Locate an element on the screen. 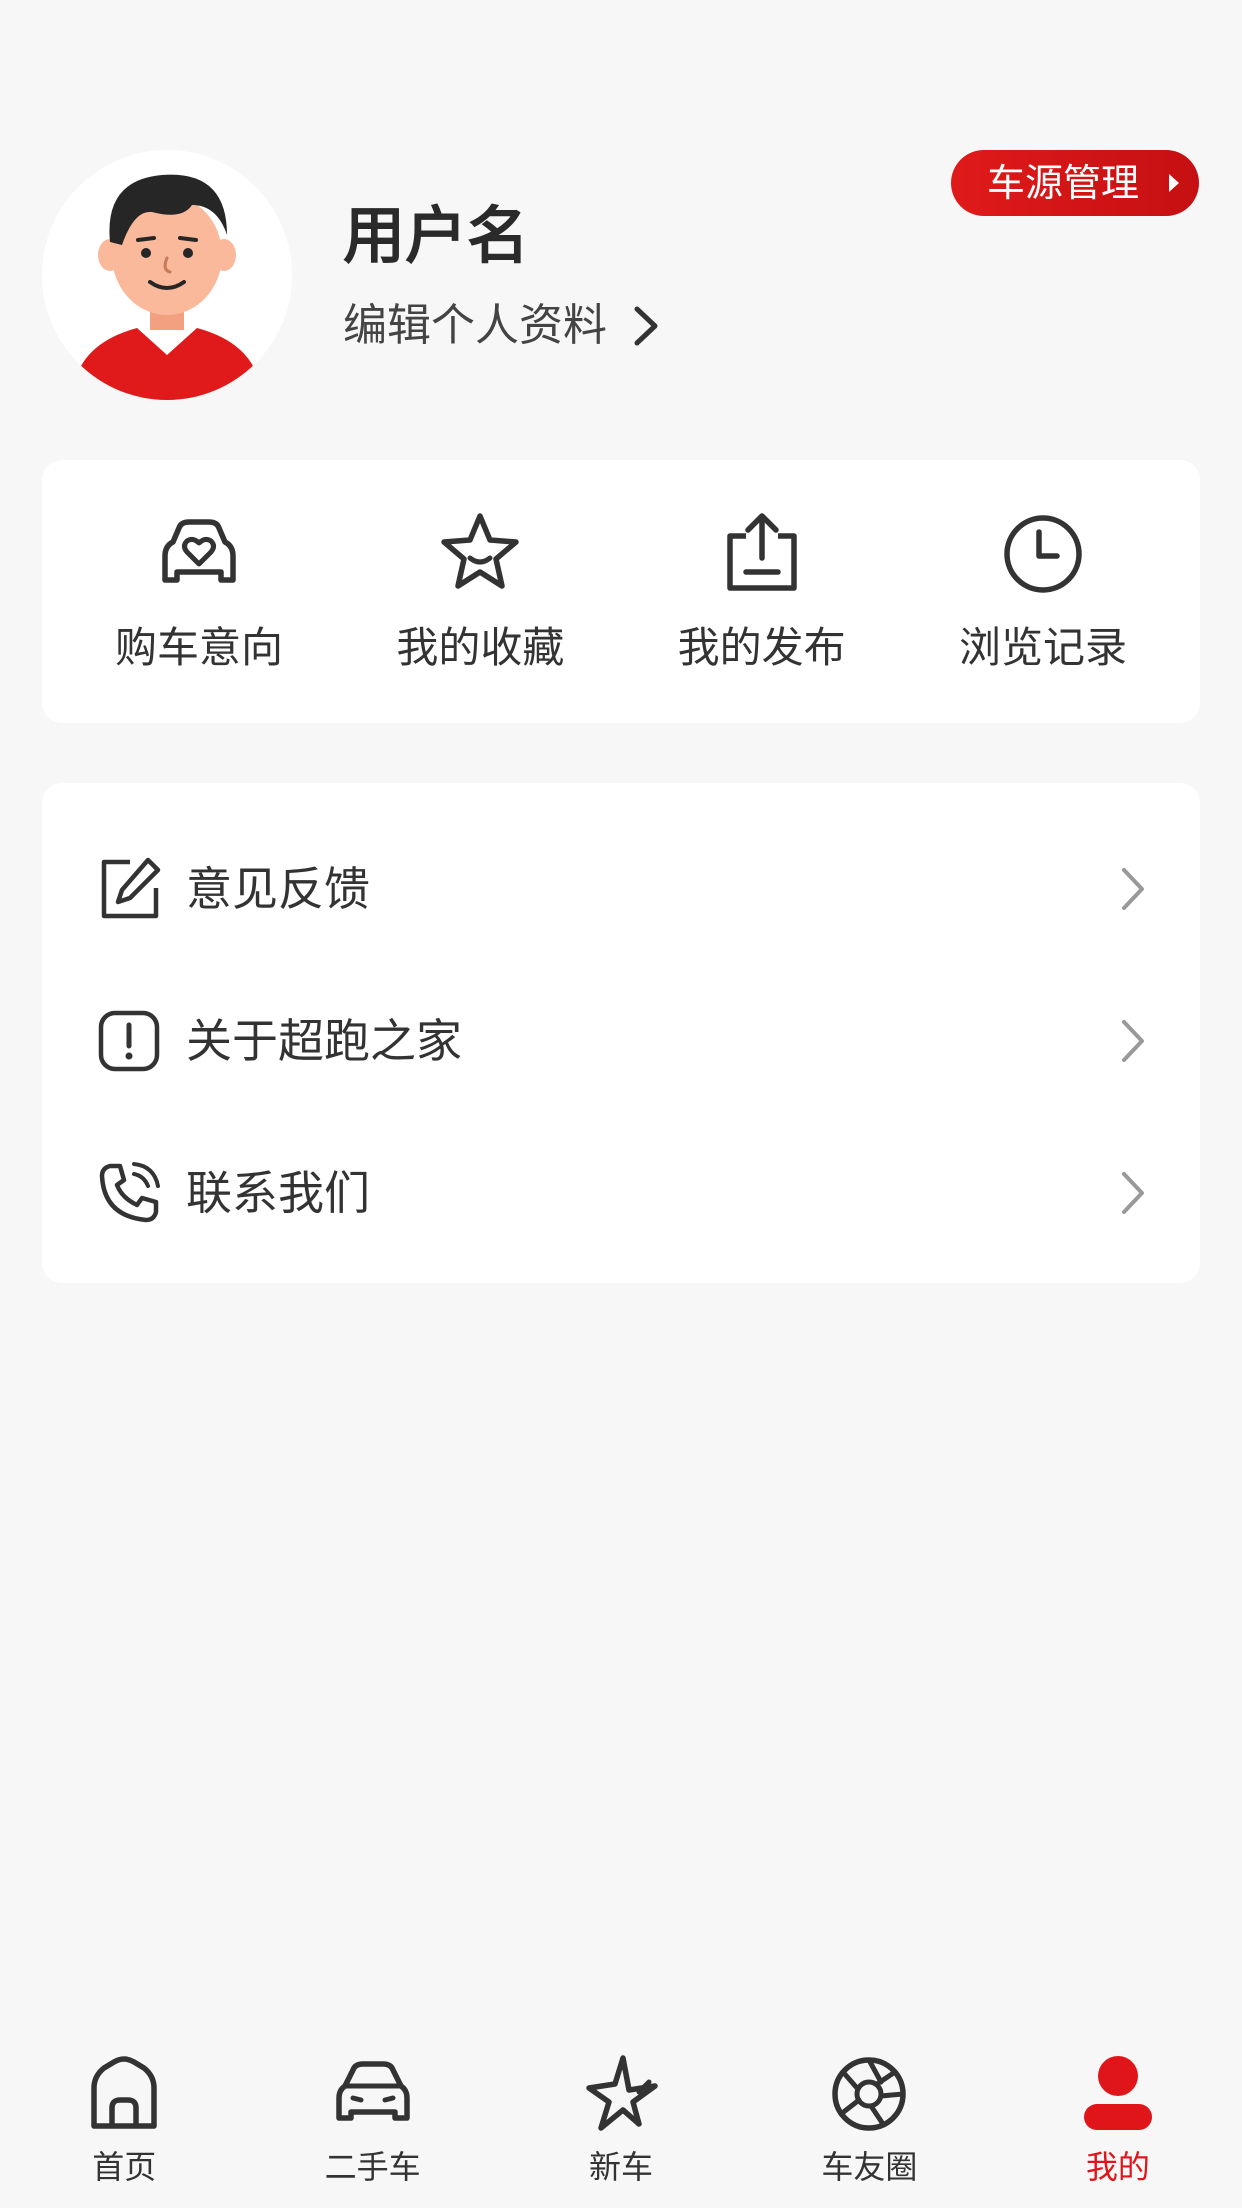  vehicle-management-button: 车源管理 is located at coordinates (1075, 183).